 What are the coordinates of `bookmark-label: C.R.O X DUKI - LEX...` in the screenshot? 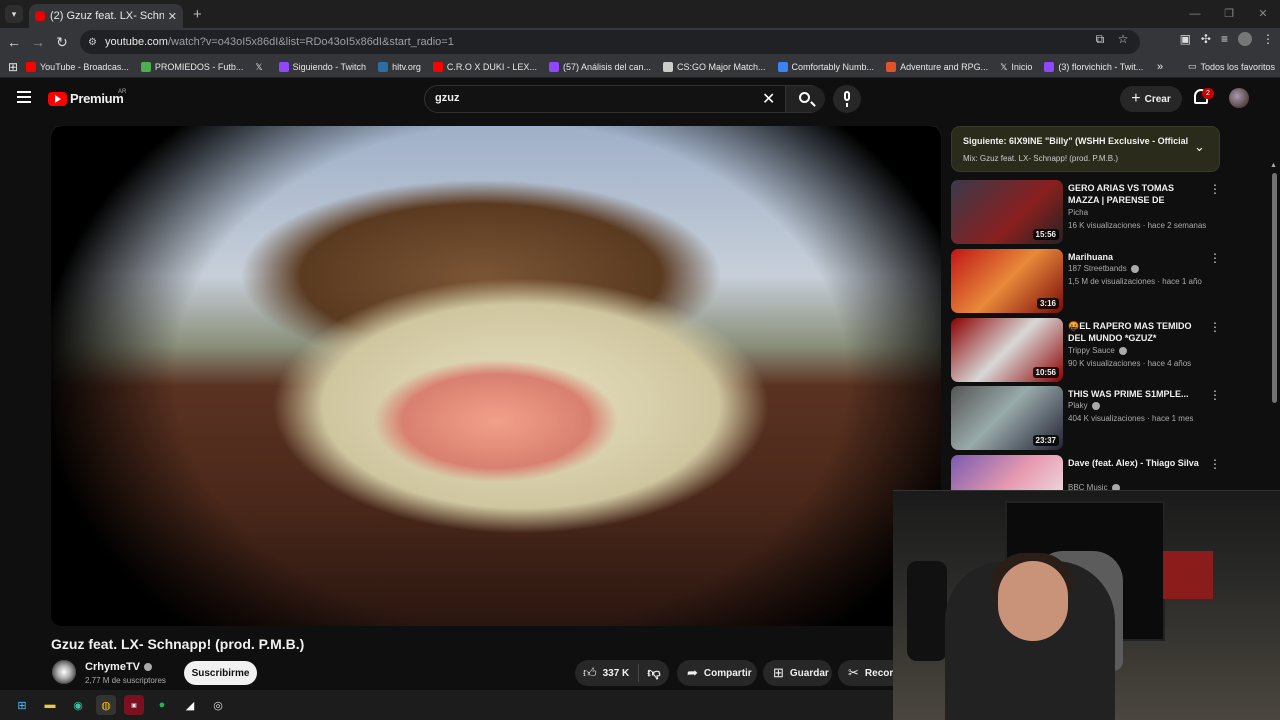 It's located at (491, 66).